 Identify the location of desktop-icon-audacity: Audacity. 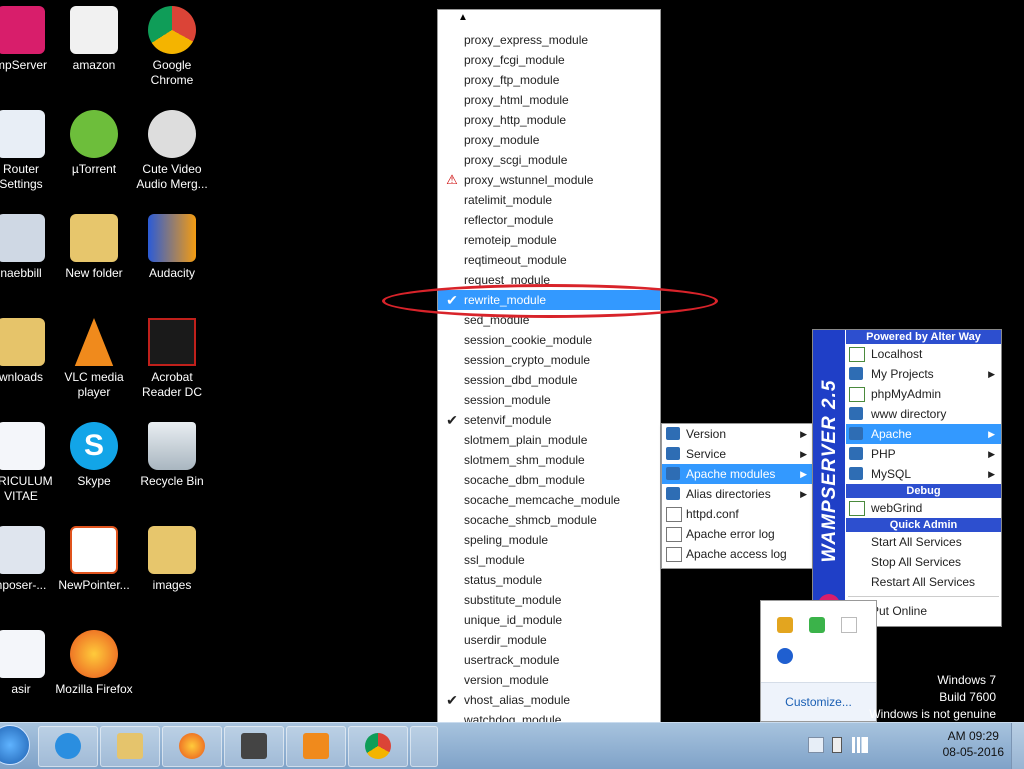
(172, 247).